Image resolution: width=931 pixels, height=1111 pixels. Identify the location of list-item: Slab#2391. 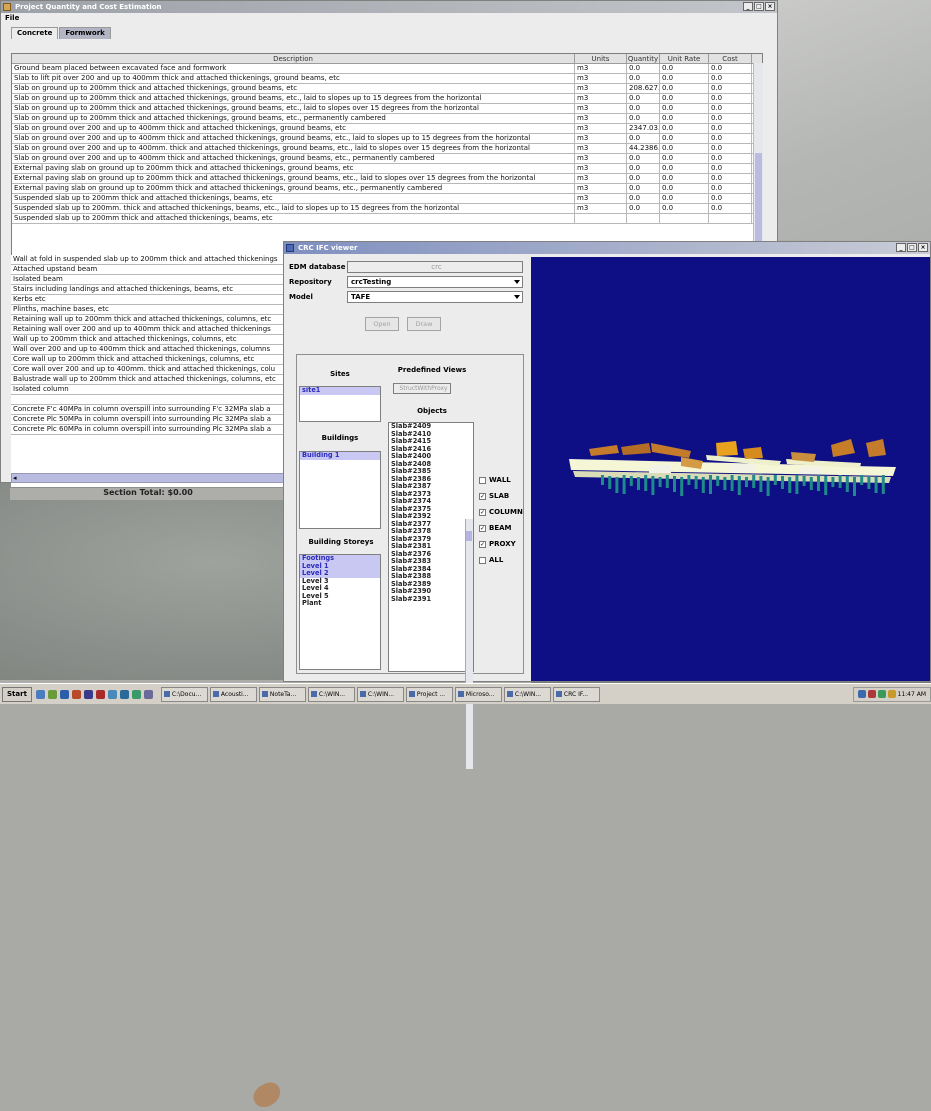
(431, 599).